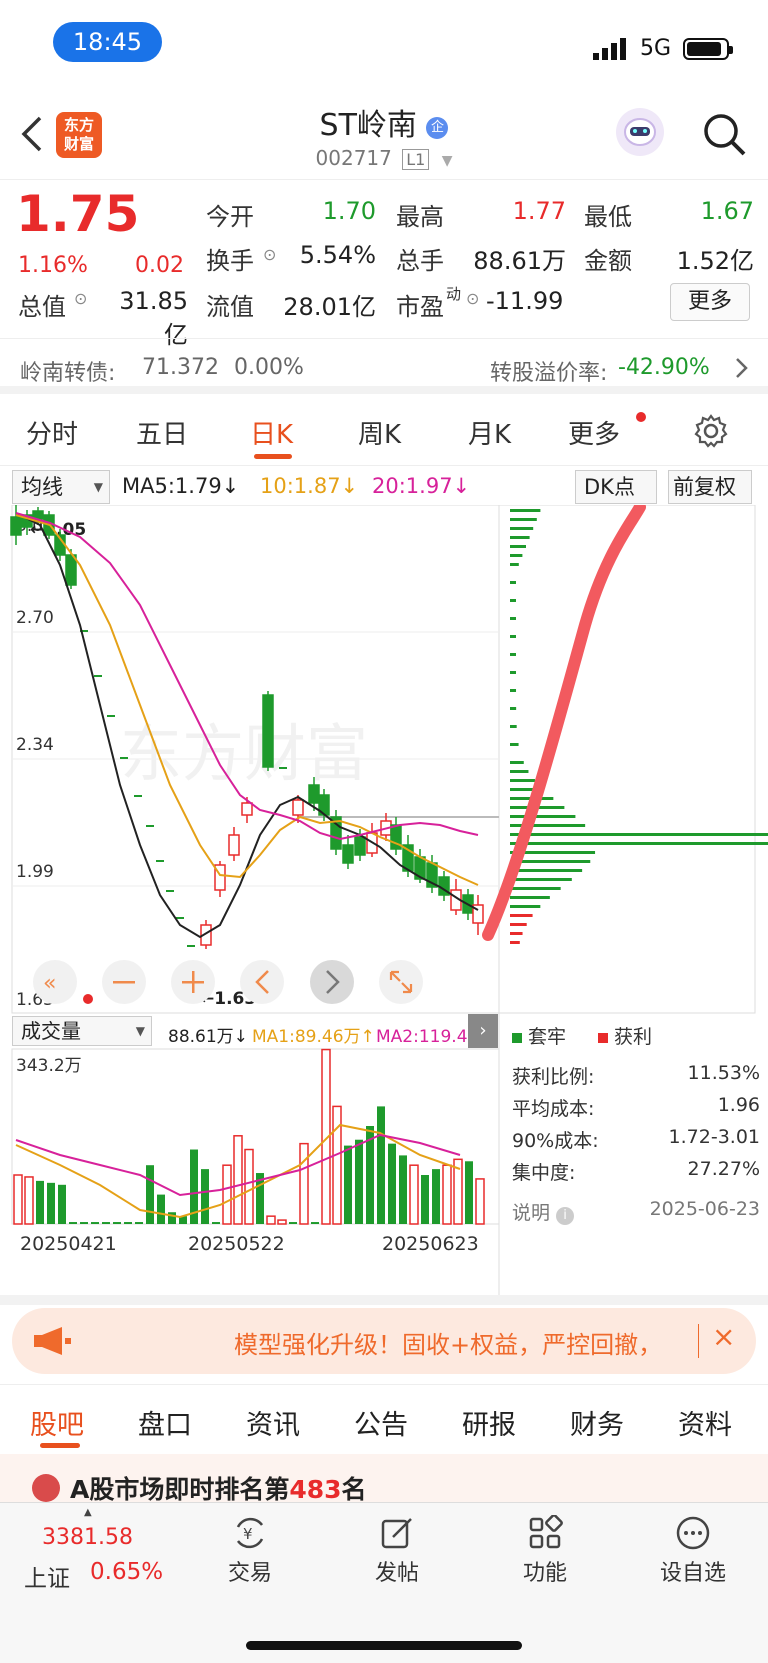 This screenshot has height=1663, width=768. Describe the element at coordinates (545, 1551) in the screenshot. I see `nav-functions: 功能` at that location.